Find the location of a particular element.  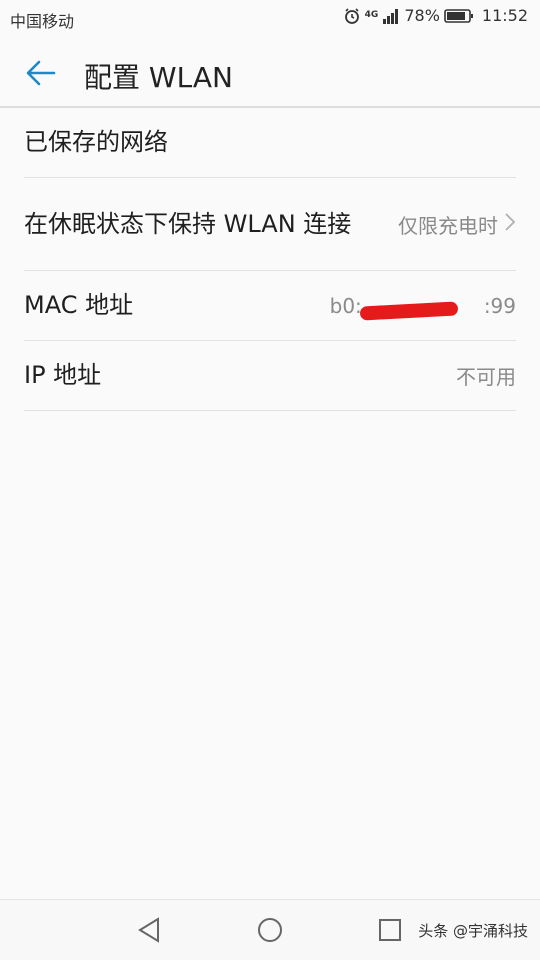

saved-networks-label: 已保存的网络 is located at coordinates (96, 142).